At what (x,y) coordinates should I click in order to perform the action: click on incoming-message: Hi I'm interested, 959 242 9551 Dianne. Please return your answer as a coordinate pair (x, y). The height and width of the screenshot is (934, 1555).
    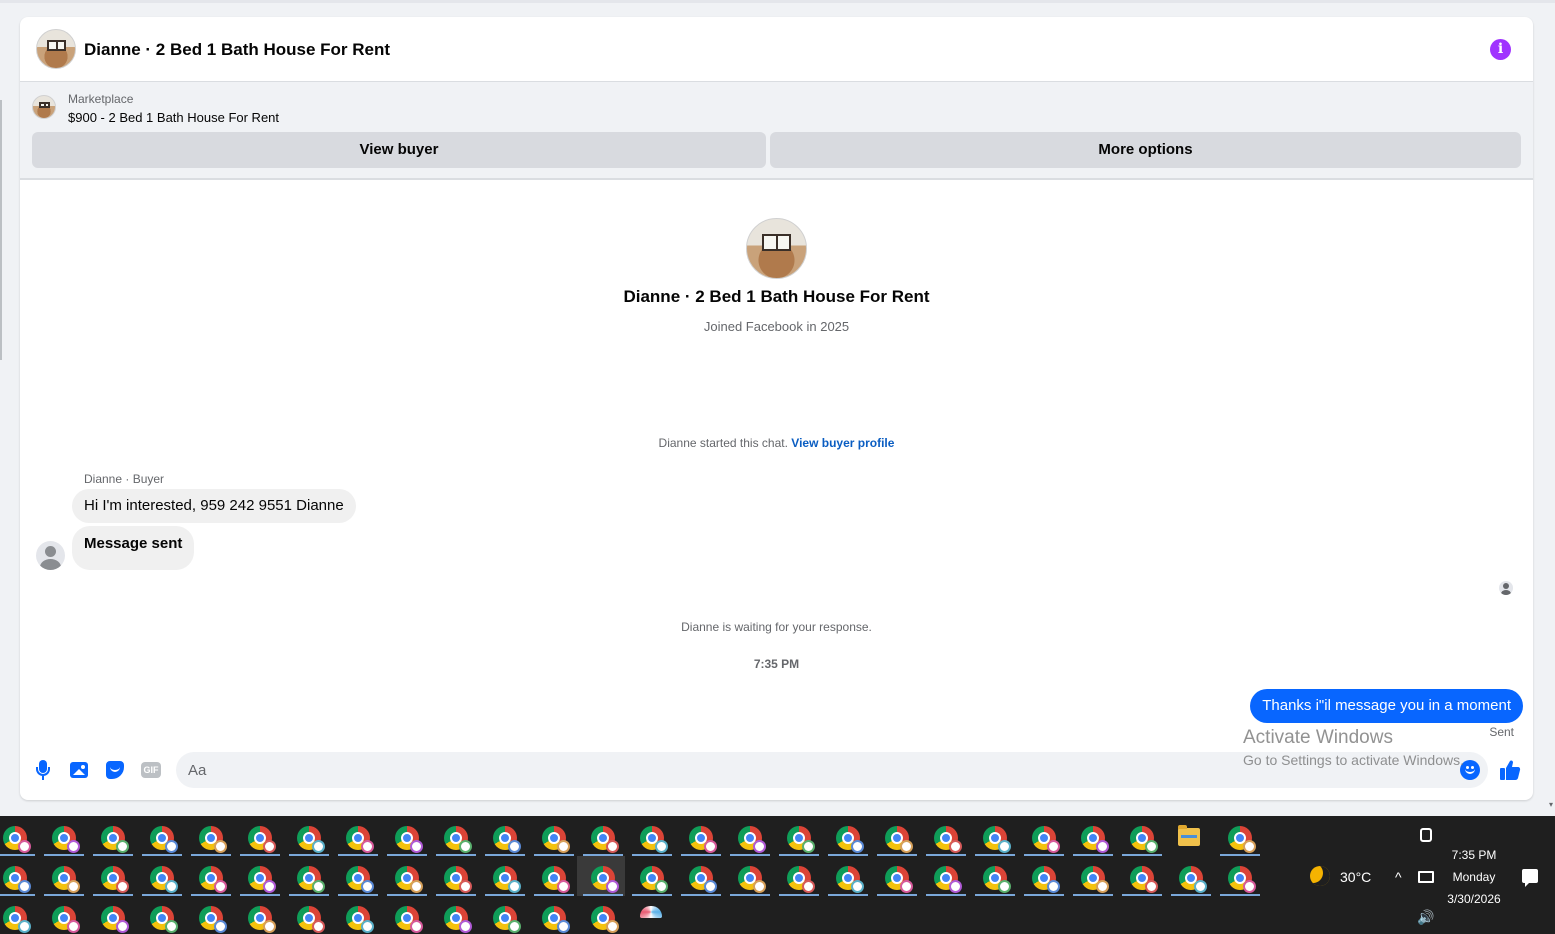
    Looking at the image, I should click on (214, 506).